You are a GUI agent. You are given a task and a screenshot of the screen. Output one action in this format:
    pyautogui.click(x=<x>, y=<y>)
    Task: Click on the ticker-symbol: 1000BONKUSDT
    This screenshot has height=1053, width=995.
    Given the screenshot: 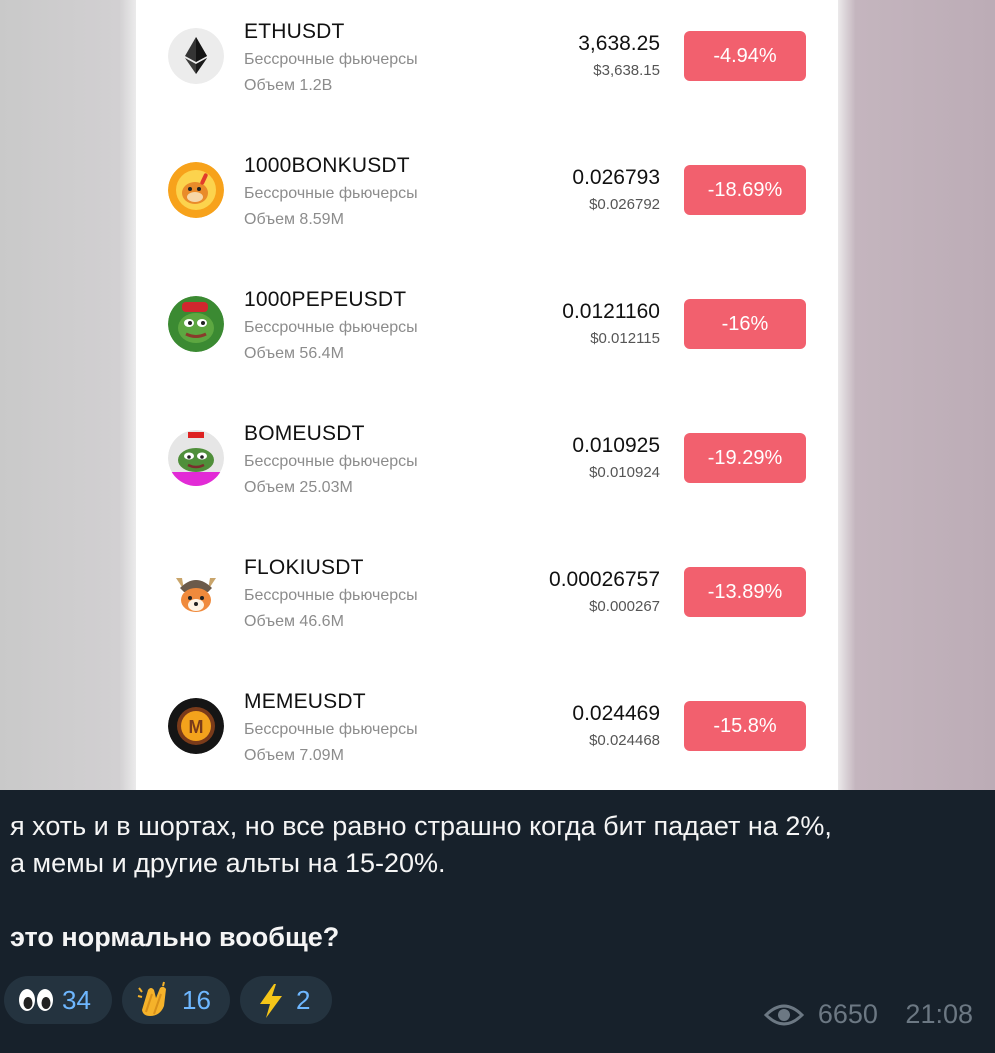 What is the action you would take?
    pyautogui.click(x=327, y=165)
    